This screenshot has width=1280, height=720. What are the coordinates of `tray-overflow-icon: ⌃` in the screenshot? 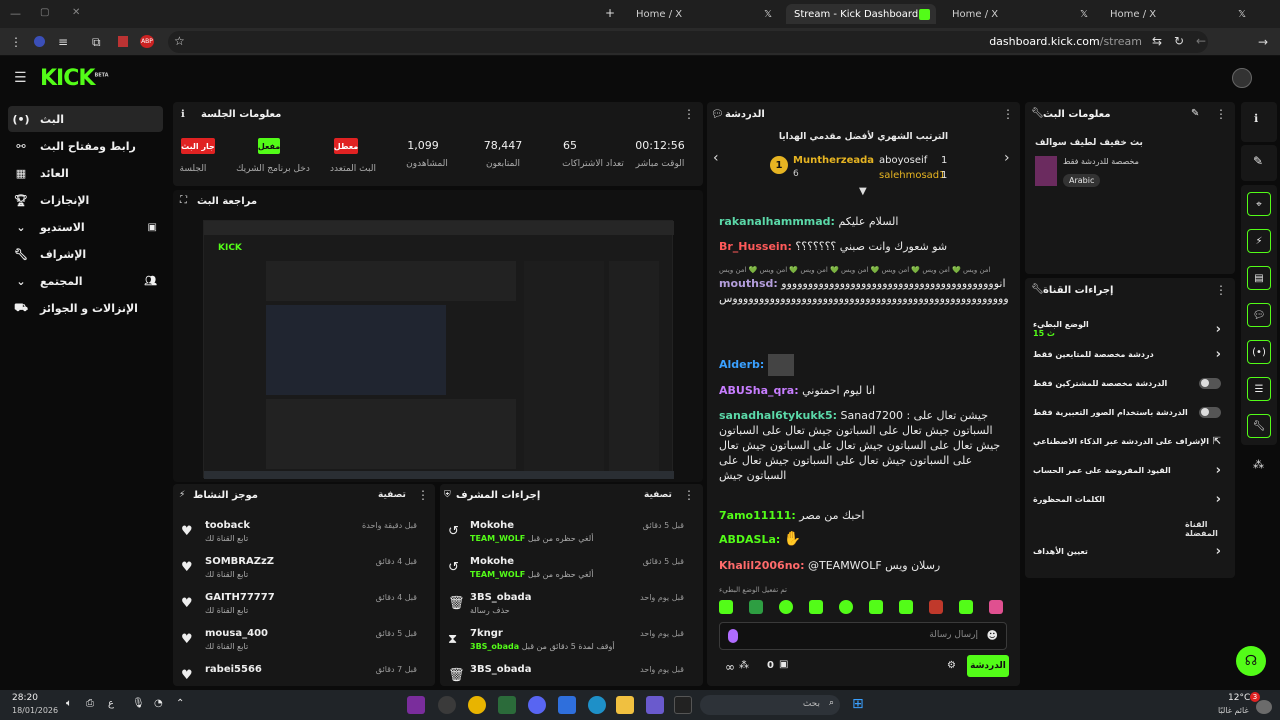 It's located at (180, 703).